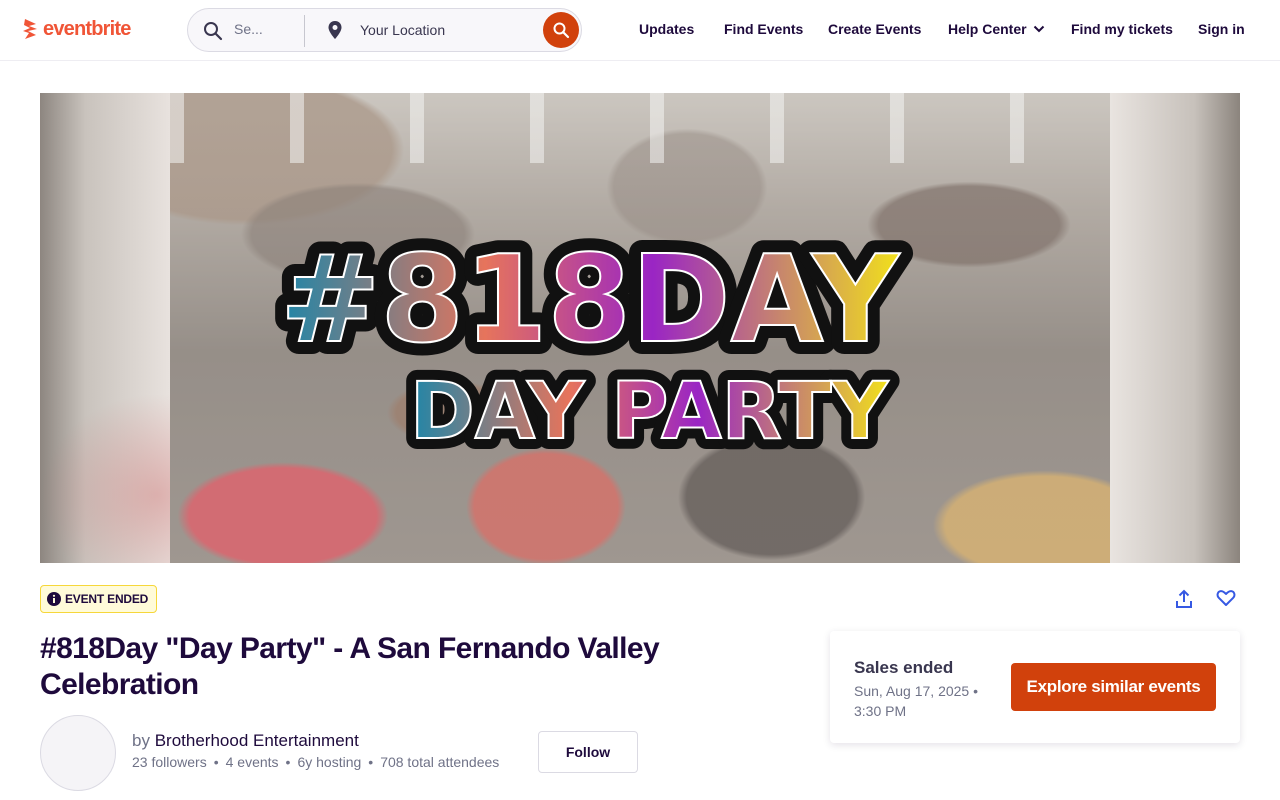 Image resolution: width=1280 pixels, height=800 pixels. I want to click on nav-create-events: Create Events, so click(874, 29).